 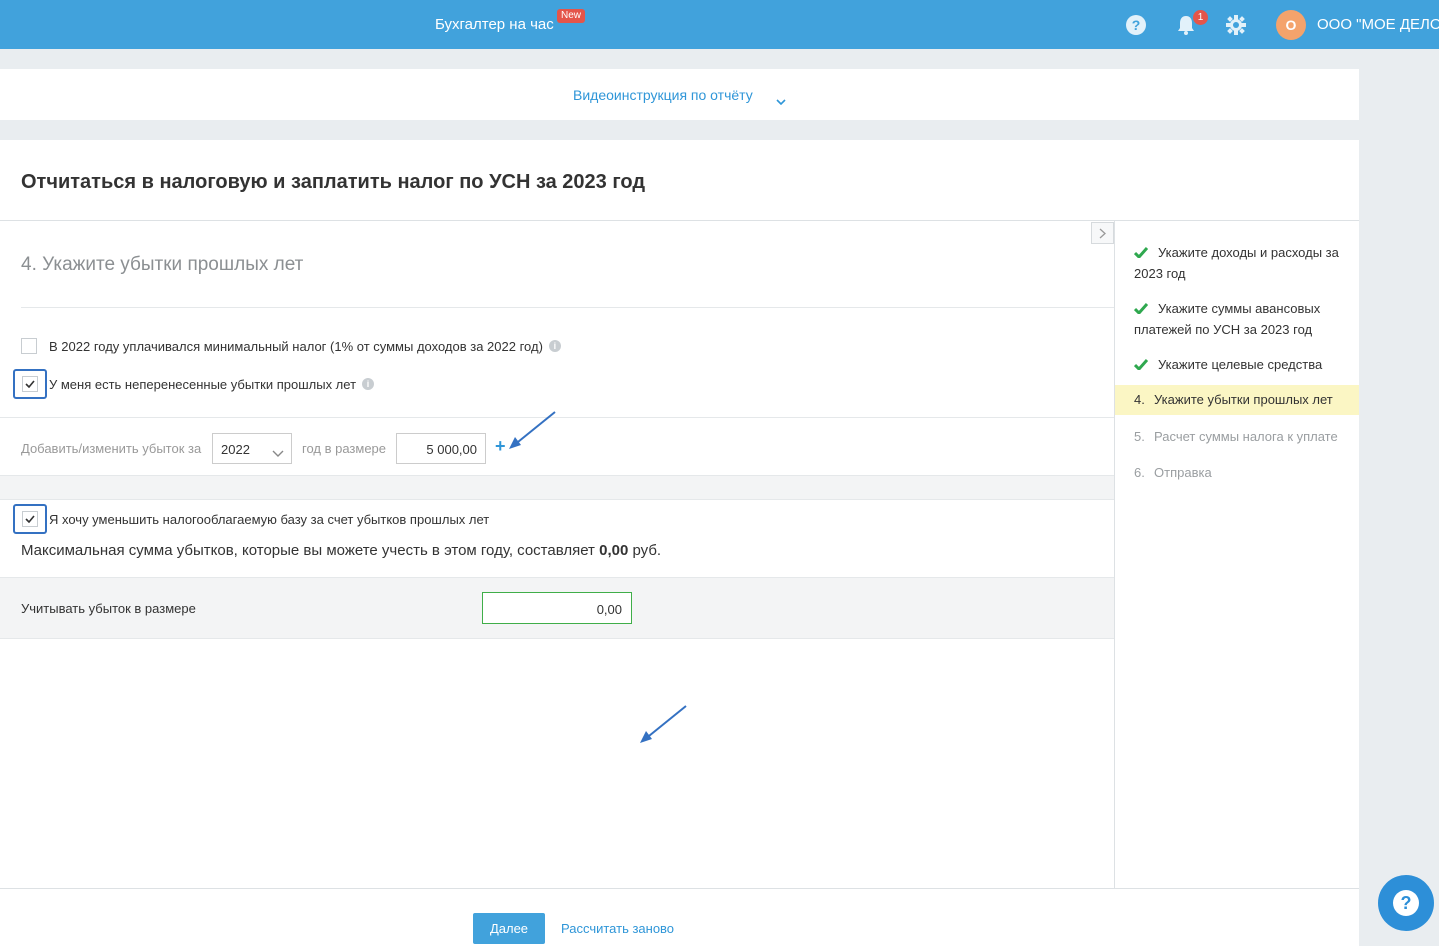 I want to click on step-label: Укажите целевые средства, so click(x=1240, y=364).